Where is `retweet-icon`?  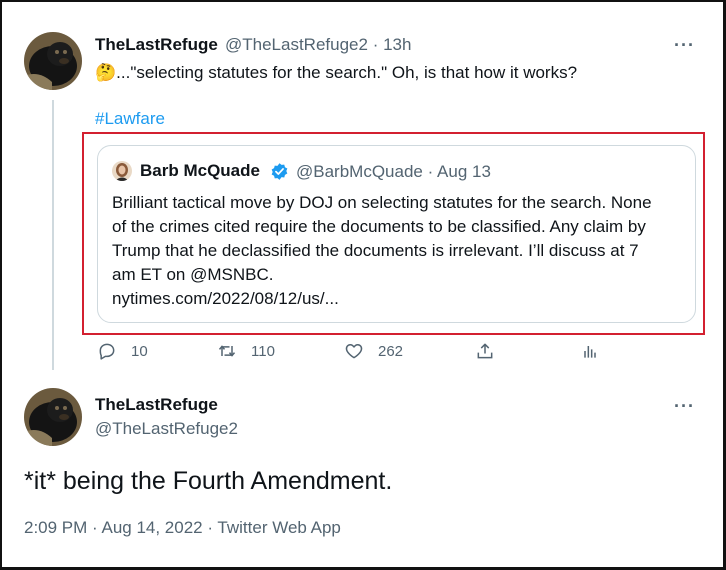
retweet-icon is located at coordinates (227, 351).